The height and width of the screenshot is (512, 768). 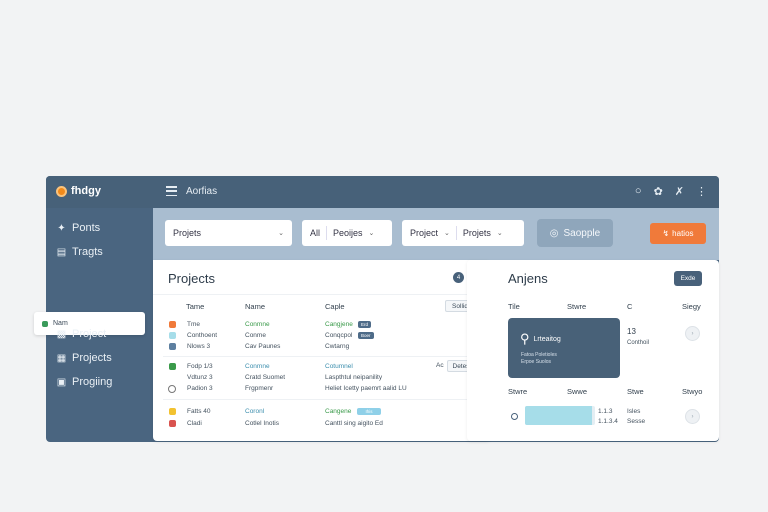 I want to click on anjens-title: Anjens, so click(x=528, y=278).